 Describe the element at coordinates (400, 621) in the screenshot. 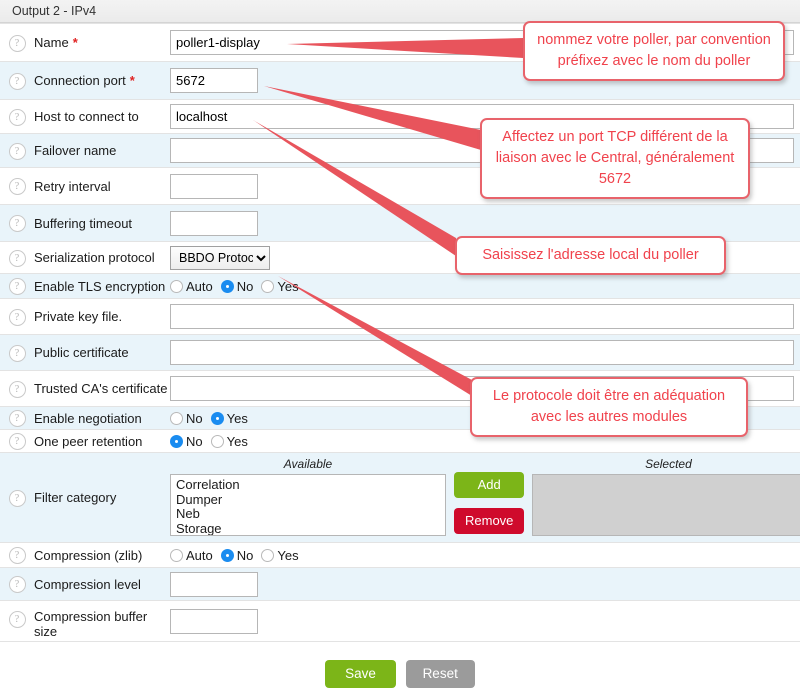

I see `table-row: ? Compression buffer size` at that location.